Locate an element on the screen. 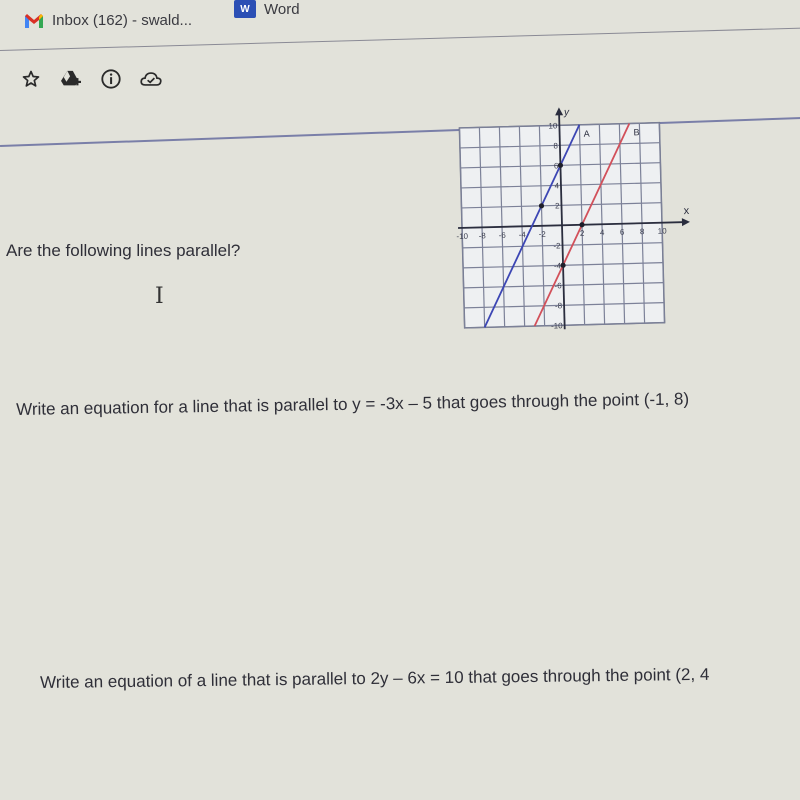 The image size is (800, 800). y-tick-label: 4 is located at coordinates (556, 185).